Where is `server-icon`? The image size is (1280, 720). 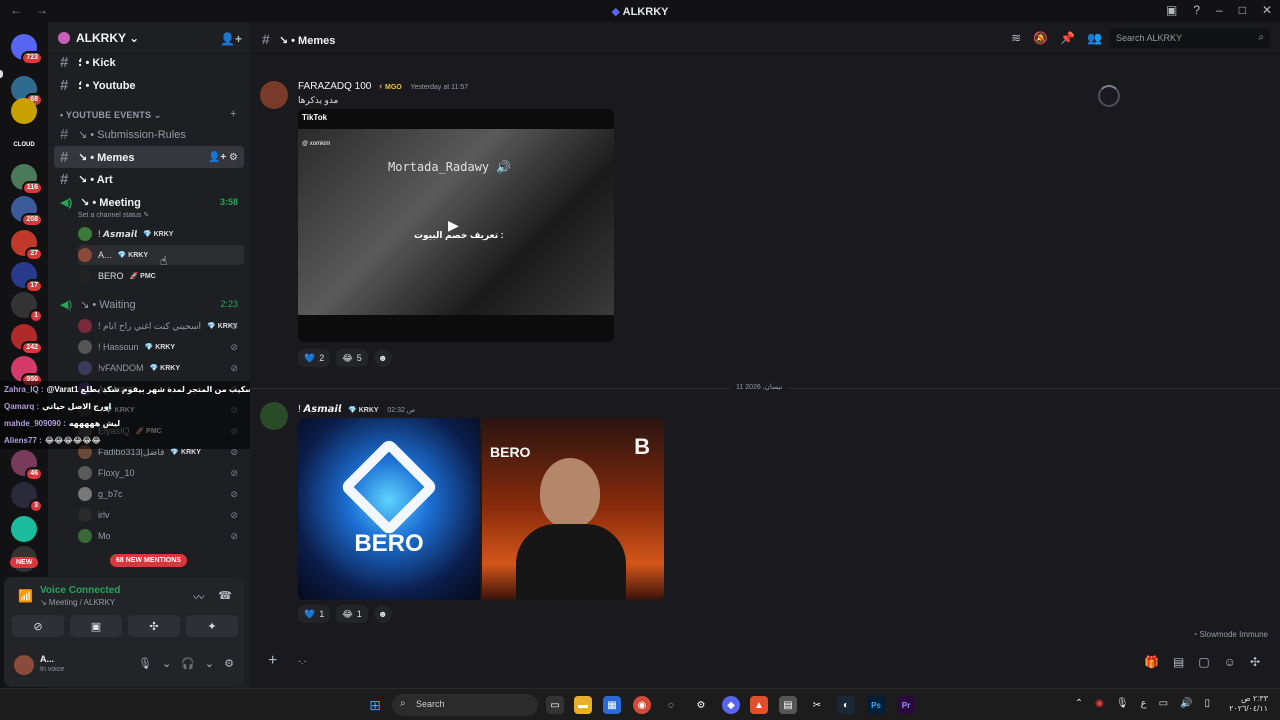
server-icon is located at coordinates (24, 529).